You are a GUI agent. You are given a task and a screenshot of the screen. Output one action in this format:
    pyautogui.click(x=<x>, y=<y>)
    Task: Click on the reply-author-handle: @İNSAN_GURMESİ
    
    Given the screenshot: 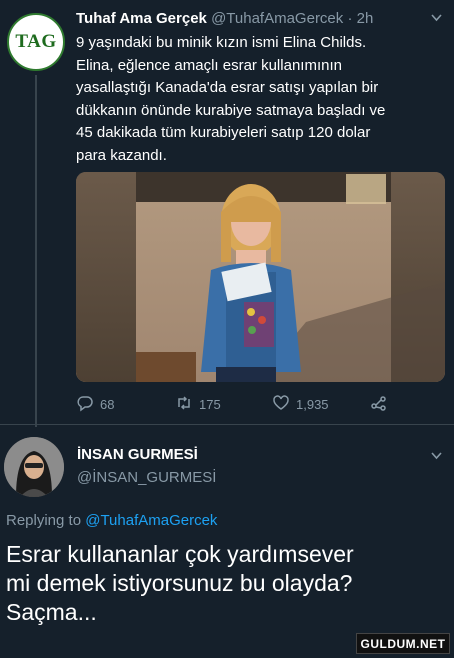 What is the action you would take?
    pyautogui.click(x=146, y=477)
    